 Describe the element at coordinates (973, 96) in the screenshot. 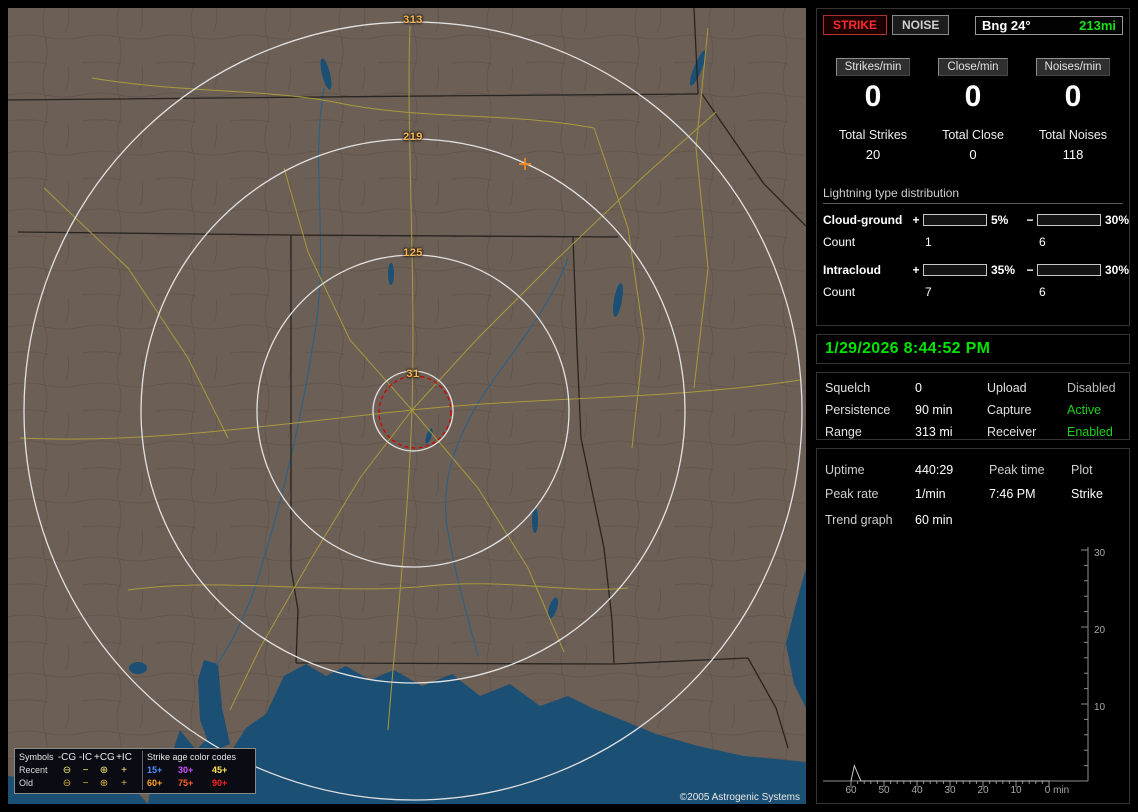

I see `close-per-min-value: 0` at that location.